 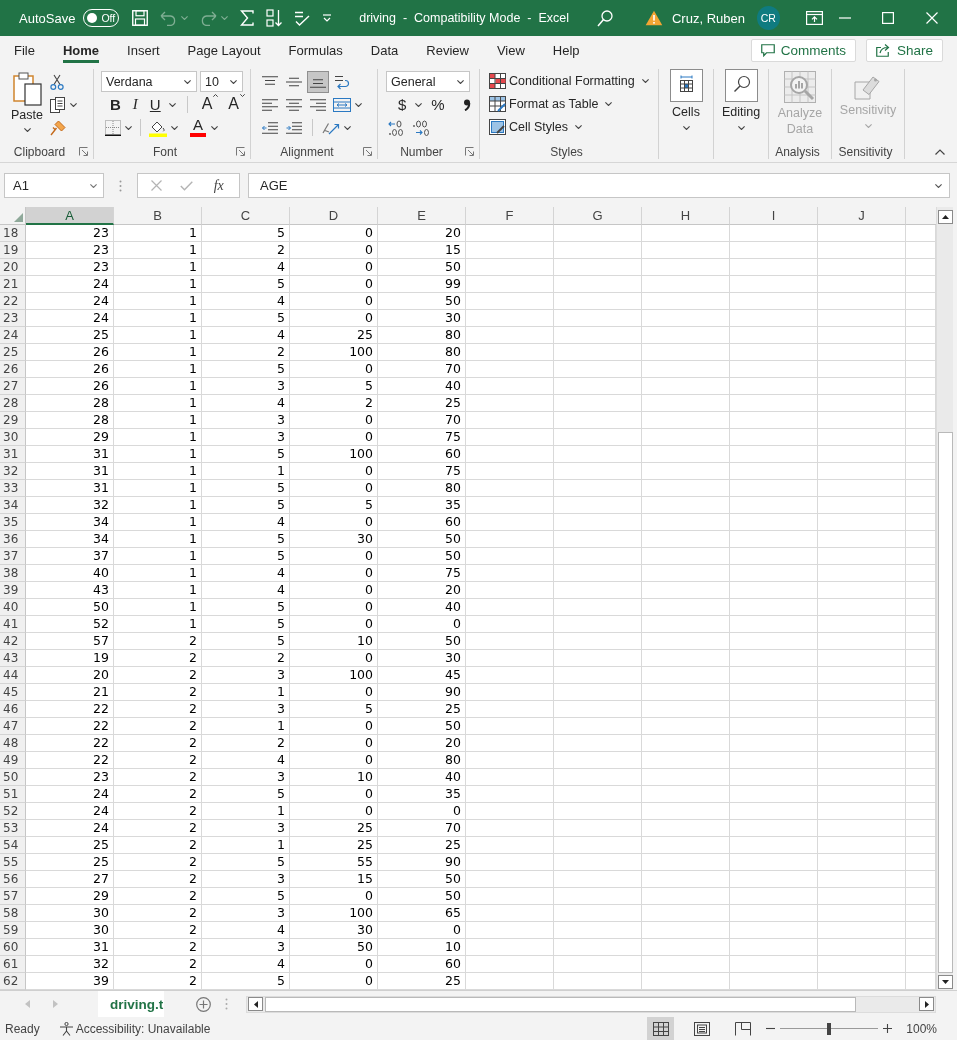 I want to click on row-header: 18, so click(x=13, y=233).